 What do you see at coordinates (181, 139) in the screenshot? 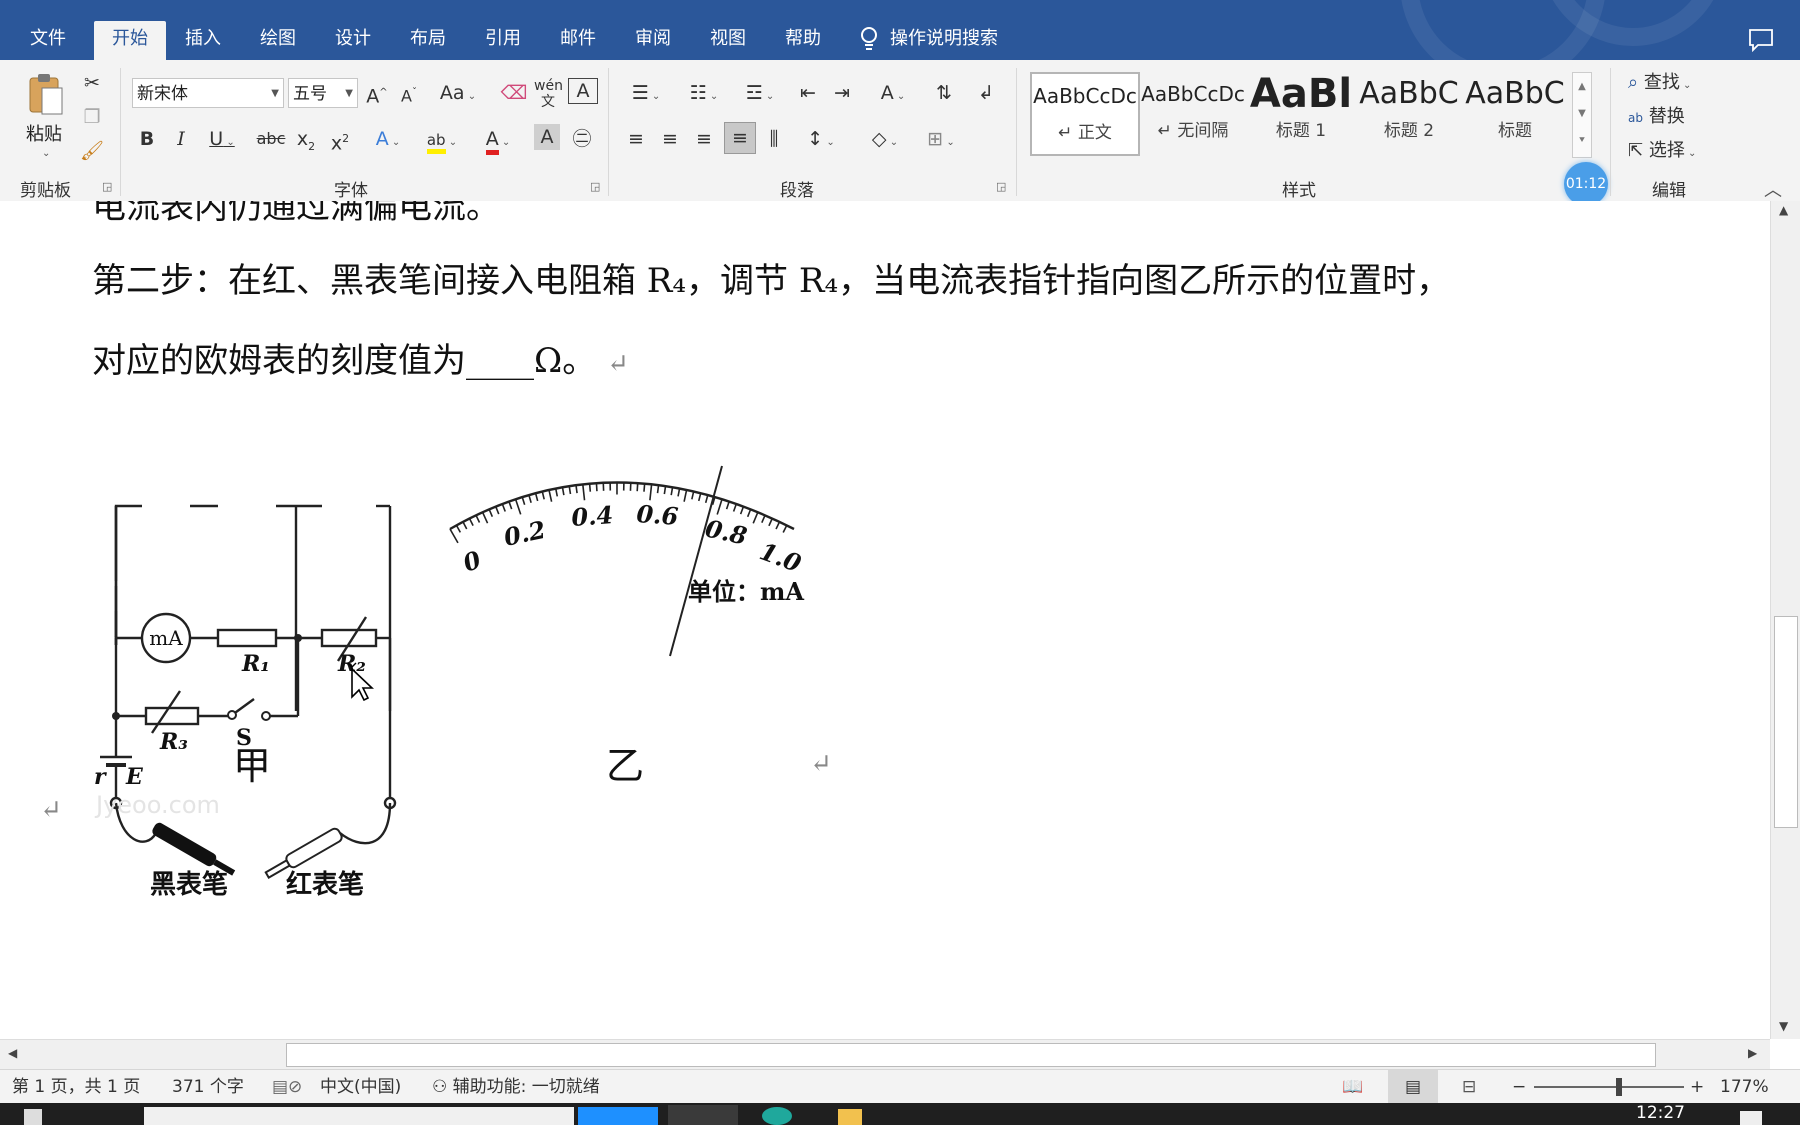
I see `italic-icon: I` at bounding box center [181, 139].